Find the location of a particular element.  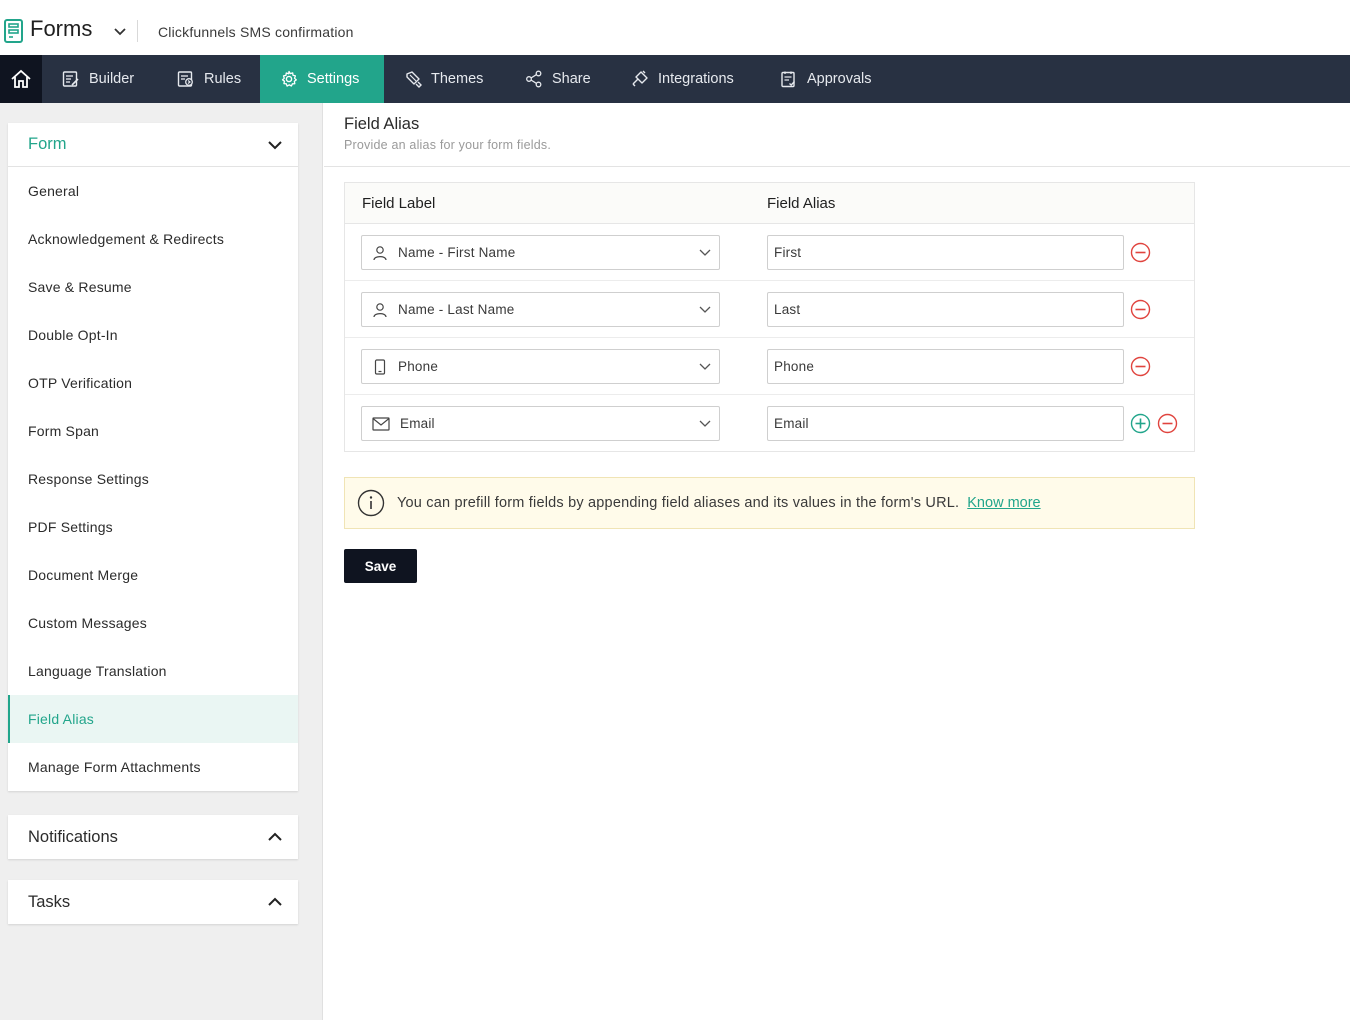

home-button is located at coordinates (21, 79).